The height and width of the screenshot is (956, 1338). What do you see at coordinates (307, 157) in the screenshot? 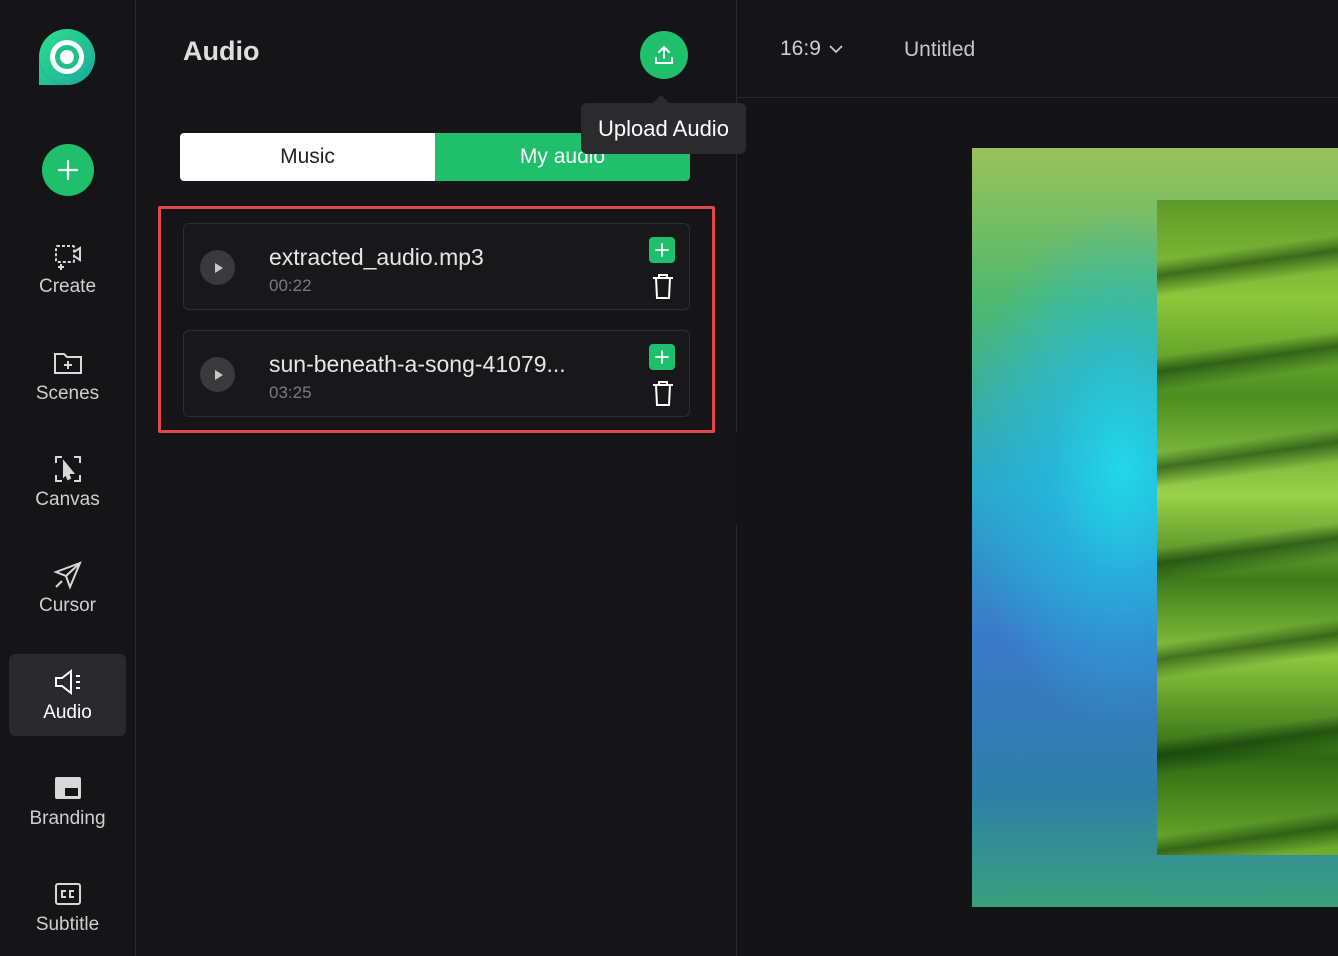
I see `tab-music: Music` at bounding box center [307, 157].